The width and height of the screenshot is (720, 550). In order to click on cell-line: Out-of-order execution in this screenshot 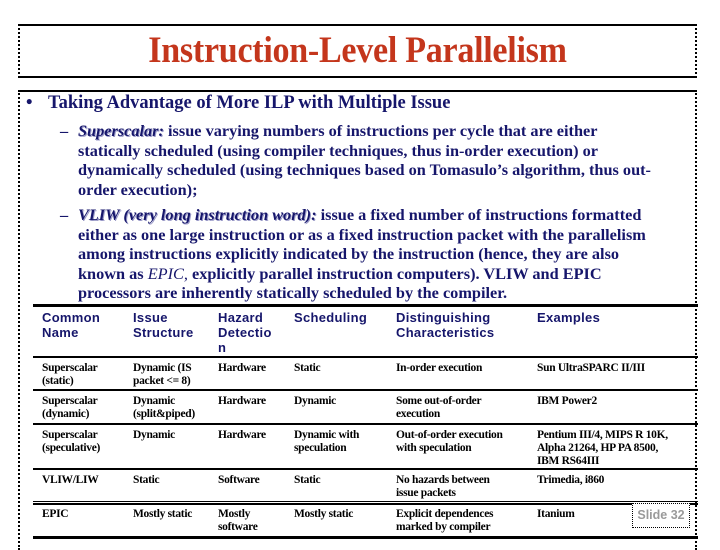, I will do `click(449, 435)`.